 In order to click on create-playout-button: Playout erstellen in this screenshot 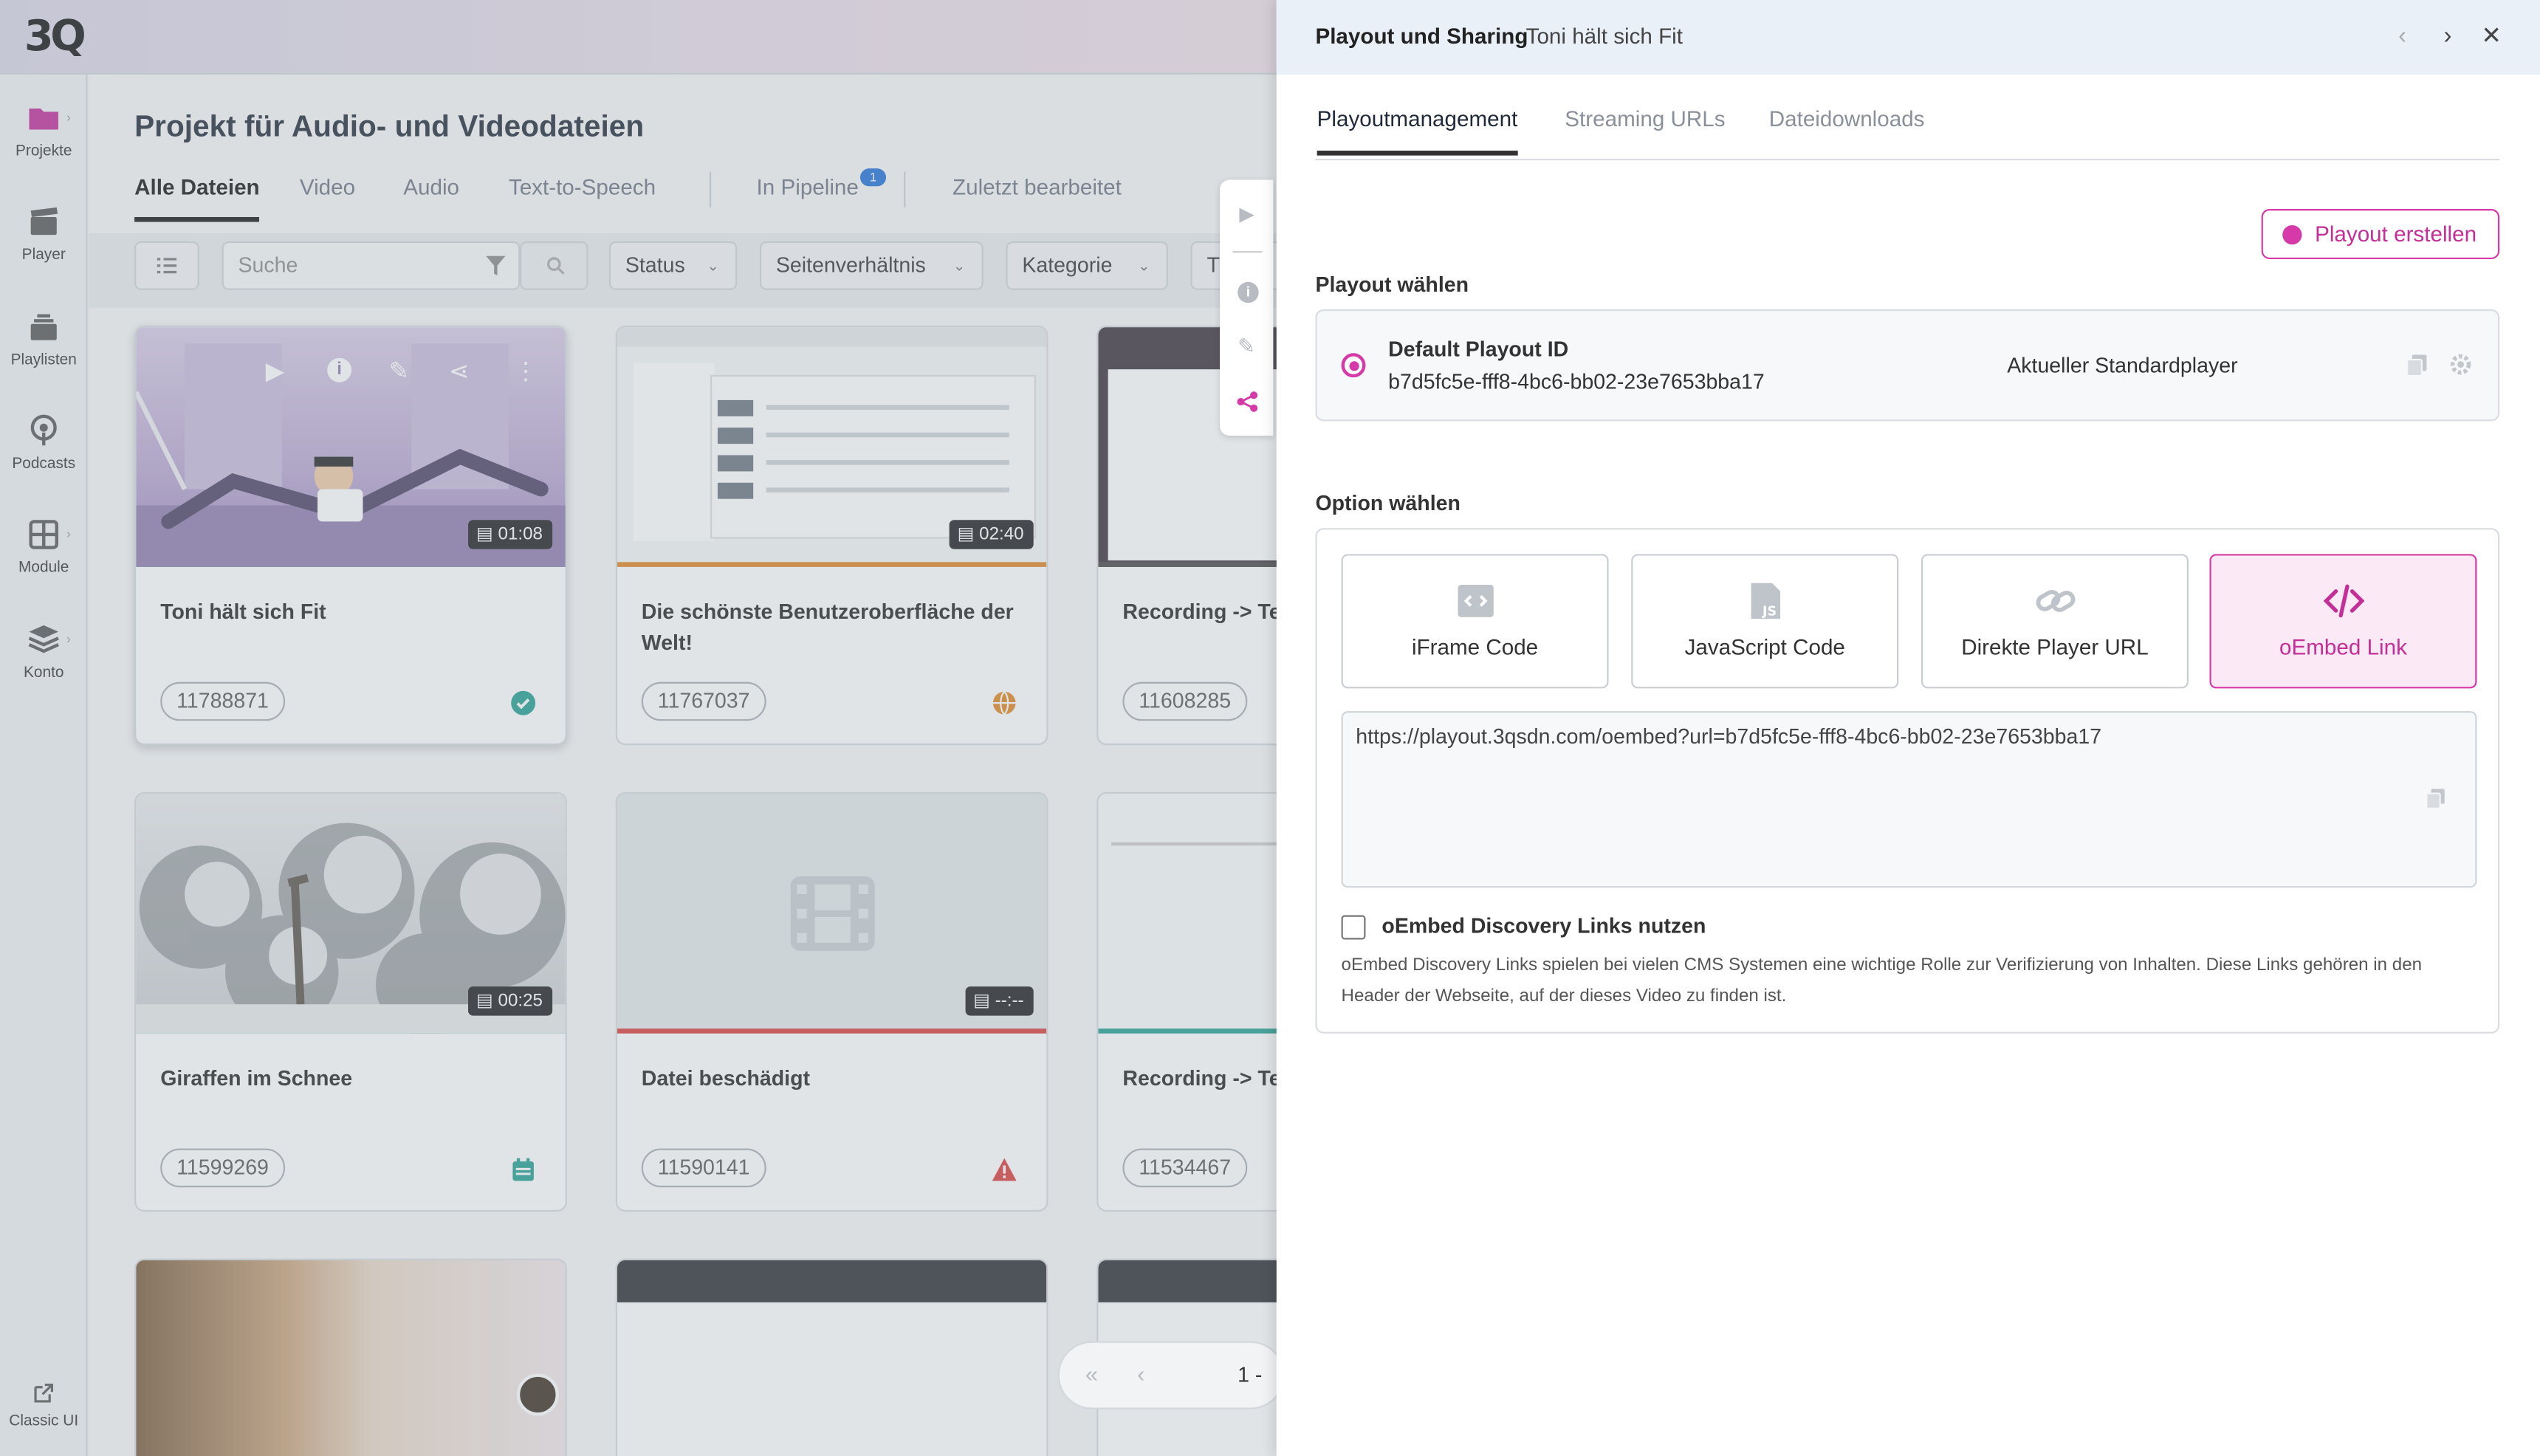, I will do `click(2380, 234)`.